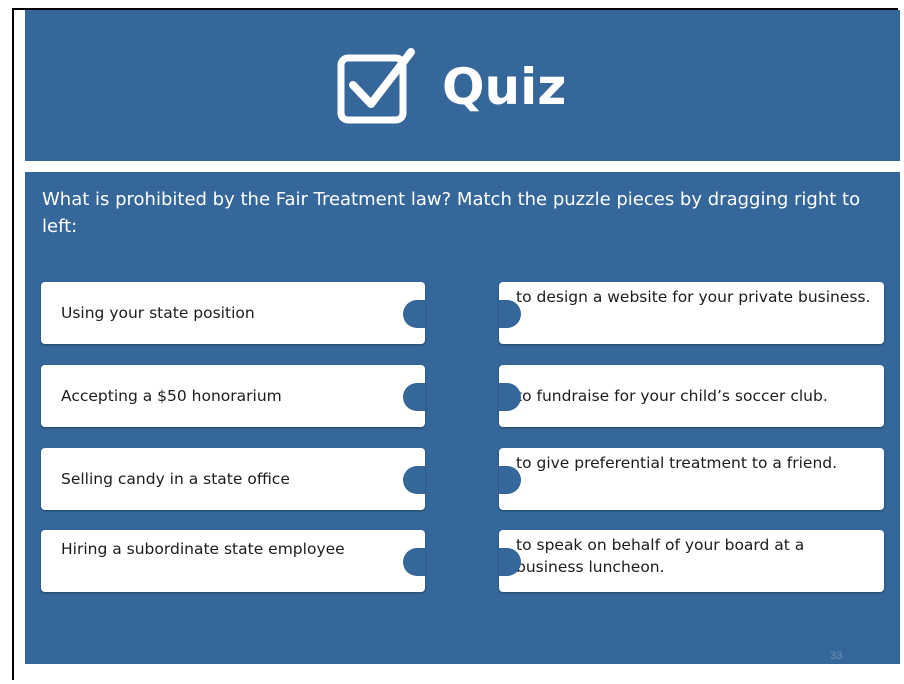  What do you see at coordinates (203, 549) in the screenshot?
I see `left-piece-label: Hiring a subordinate state employee` at bounding box center [203, 549].